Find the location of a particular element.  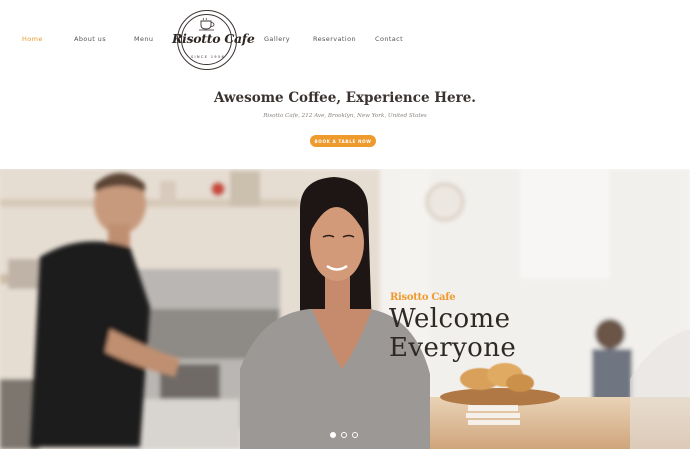

nav-reservation: Reservation is located at coordinates (334, 39).